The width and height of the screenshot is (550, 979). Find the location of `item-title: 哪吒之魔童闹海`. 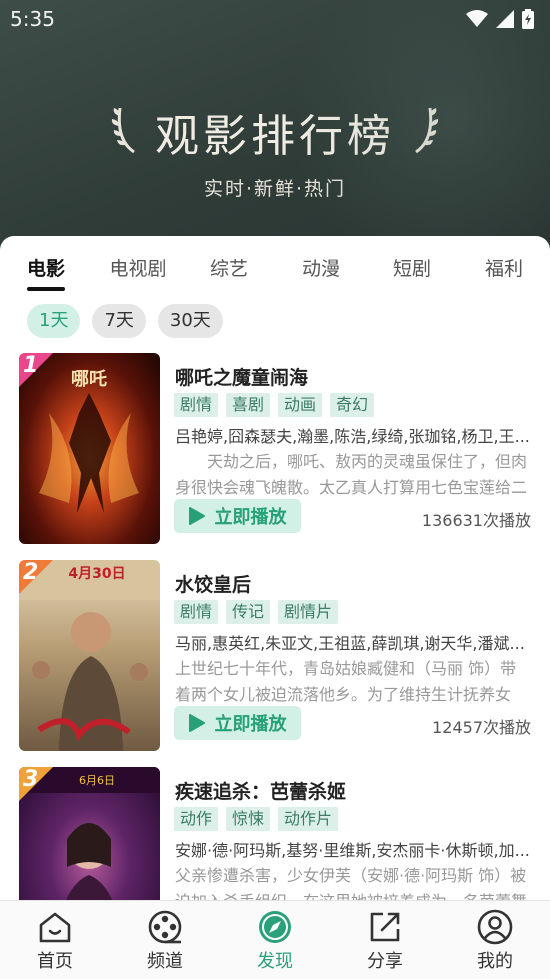

item-title: 哪吒之魔童闹海 is located at coordinates (241, 376).